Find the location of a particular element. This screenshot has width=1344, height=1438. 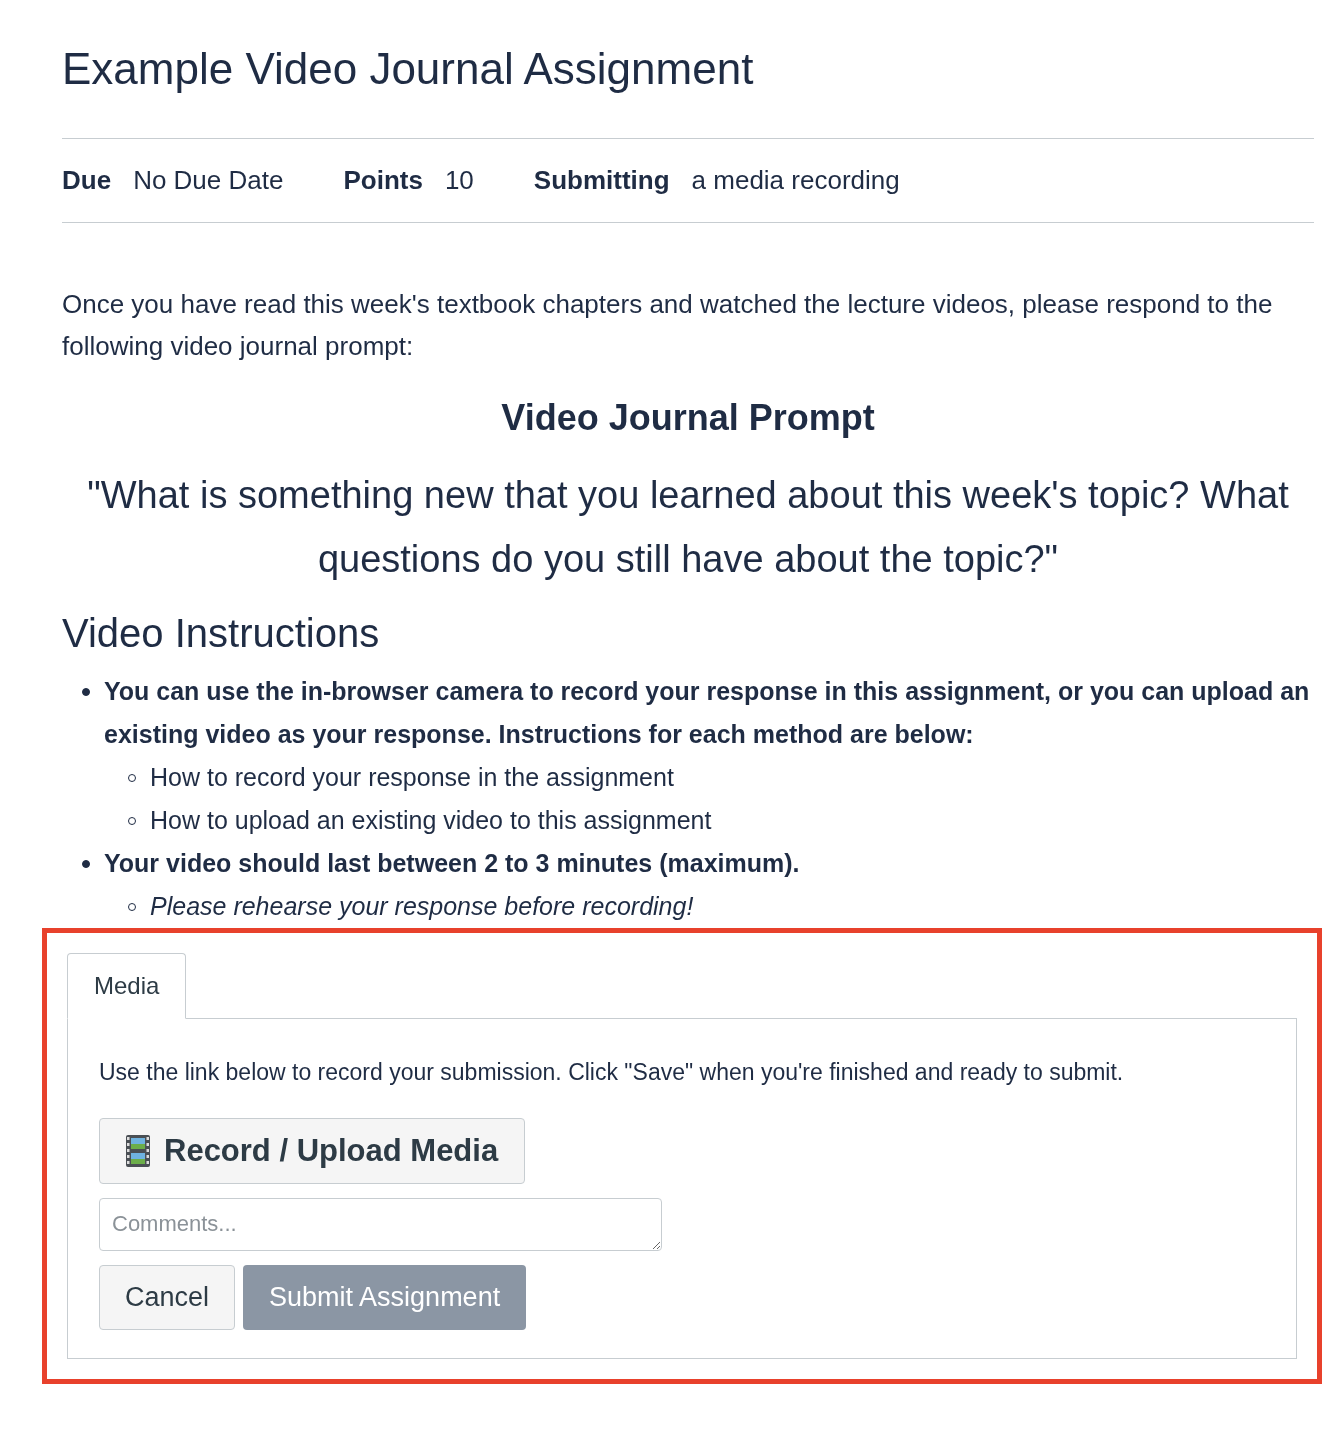

list-item: How to record your response in the assignment is located at coordinates (412, 777).